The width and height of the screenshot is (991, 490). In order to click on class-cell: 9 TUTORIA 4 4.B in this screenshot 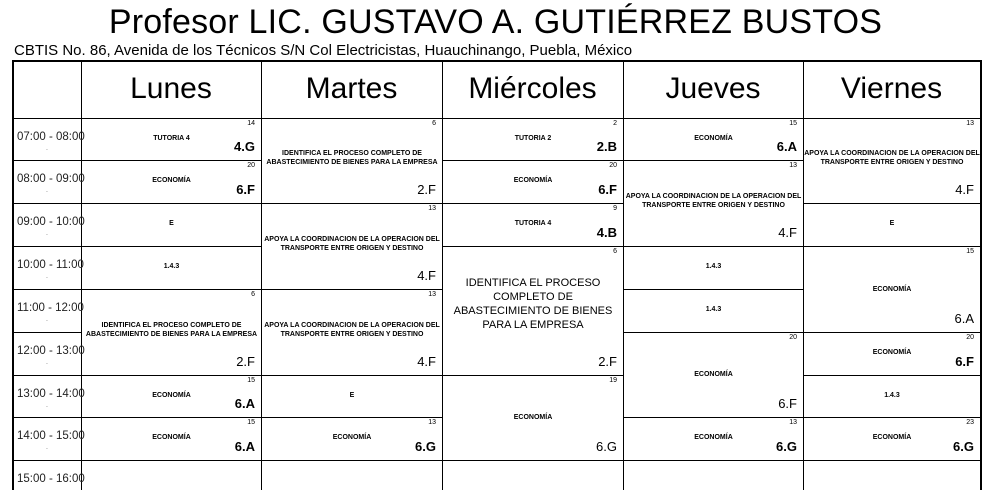, I will do `click(533, 224)`.